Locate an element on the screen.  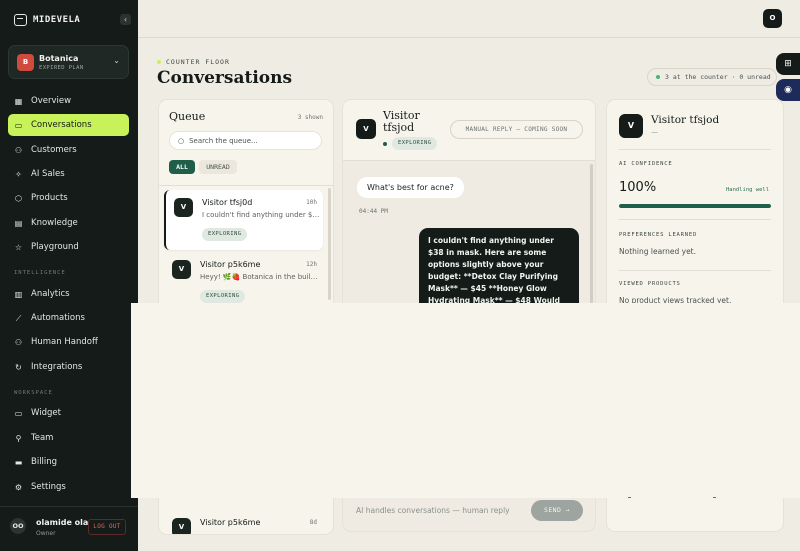
sidebar-item-products: ⬡ Products is located at coordinates (68, 198).